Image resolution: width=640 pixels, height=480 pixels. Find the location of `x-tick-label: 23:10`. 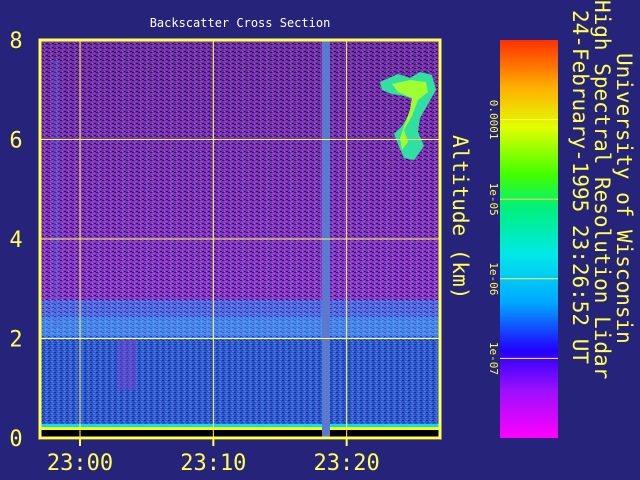

x-tick-label: 23:10 is located at coordinates (213, 463).